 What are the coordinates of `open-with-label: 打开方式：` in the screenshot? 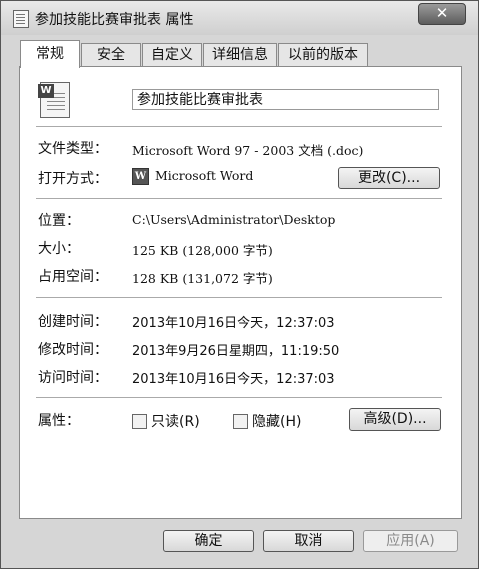 It's located at (73, 179).